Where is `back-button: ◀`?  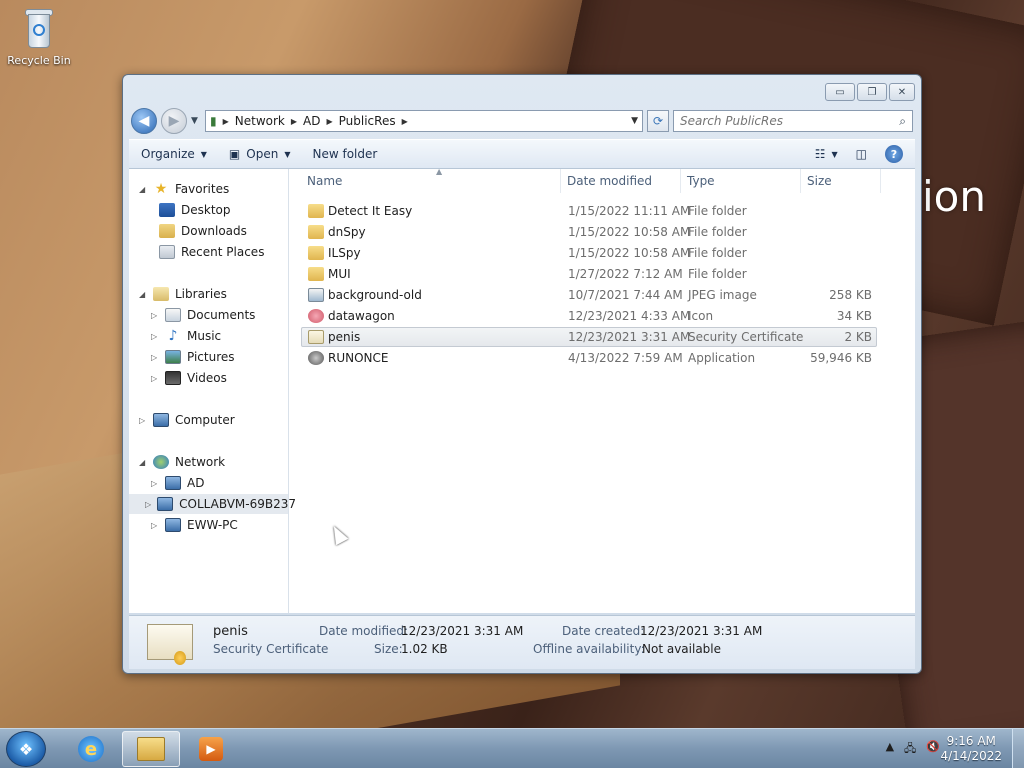
back-button: ◀ is located at coordinates (144, 121).